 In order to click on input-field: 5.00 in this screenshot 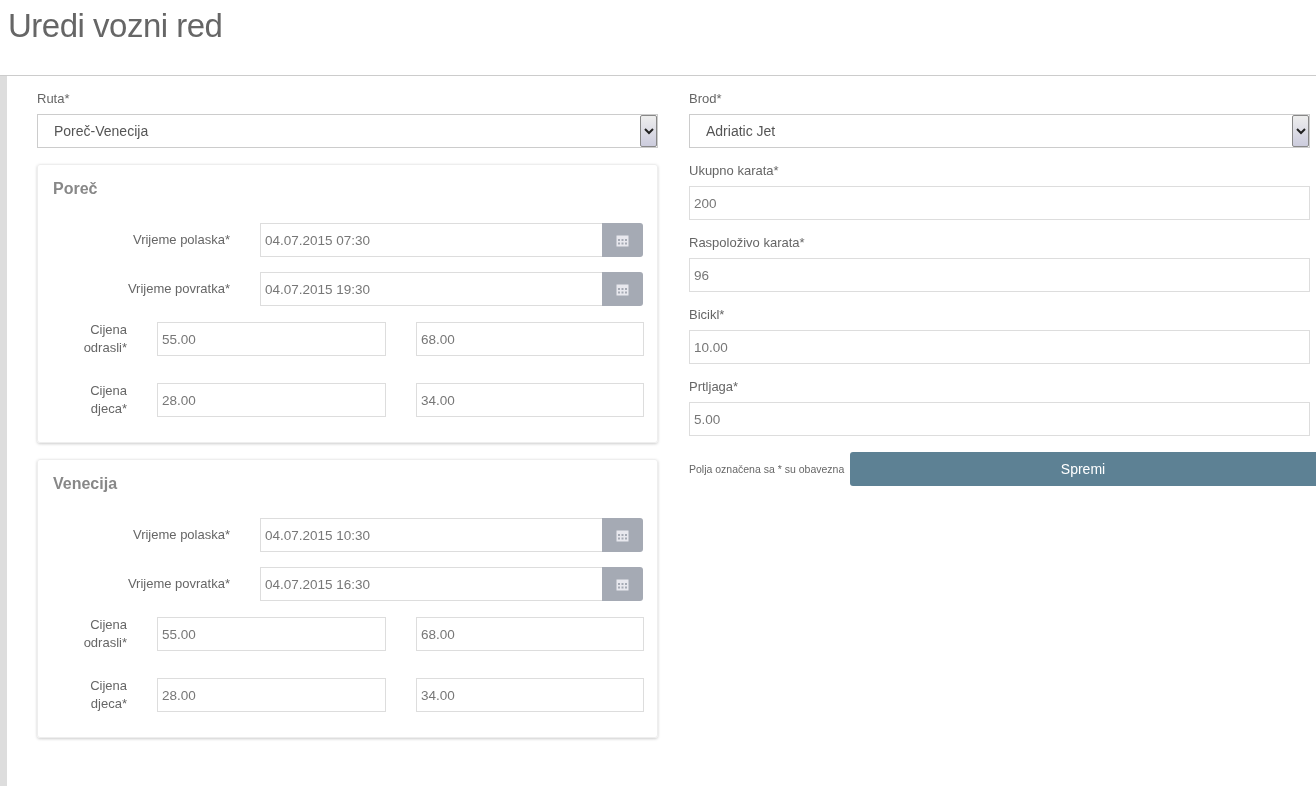, I will do `click(999, 419)`.